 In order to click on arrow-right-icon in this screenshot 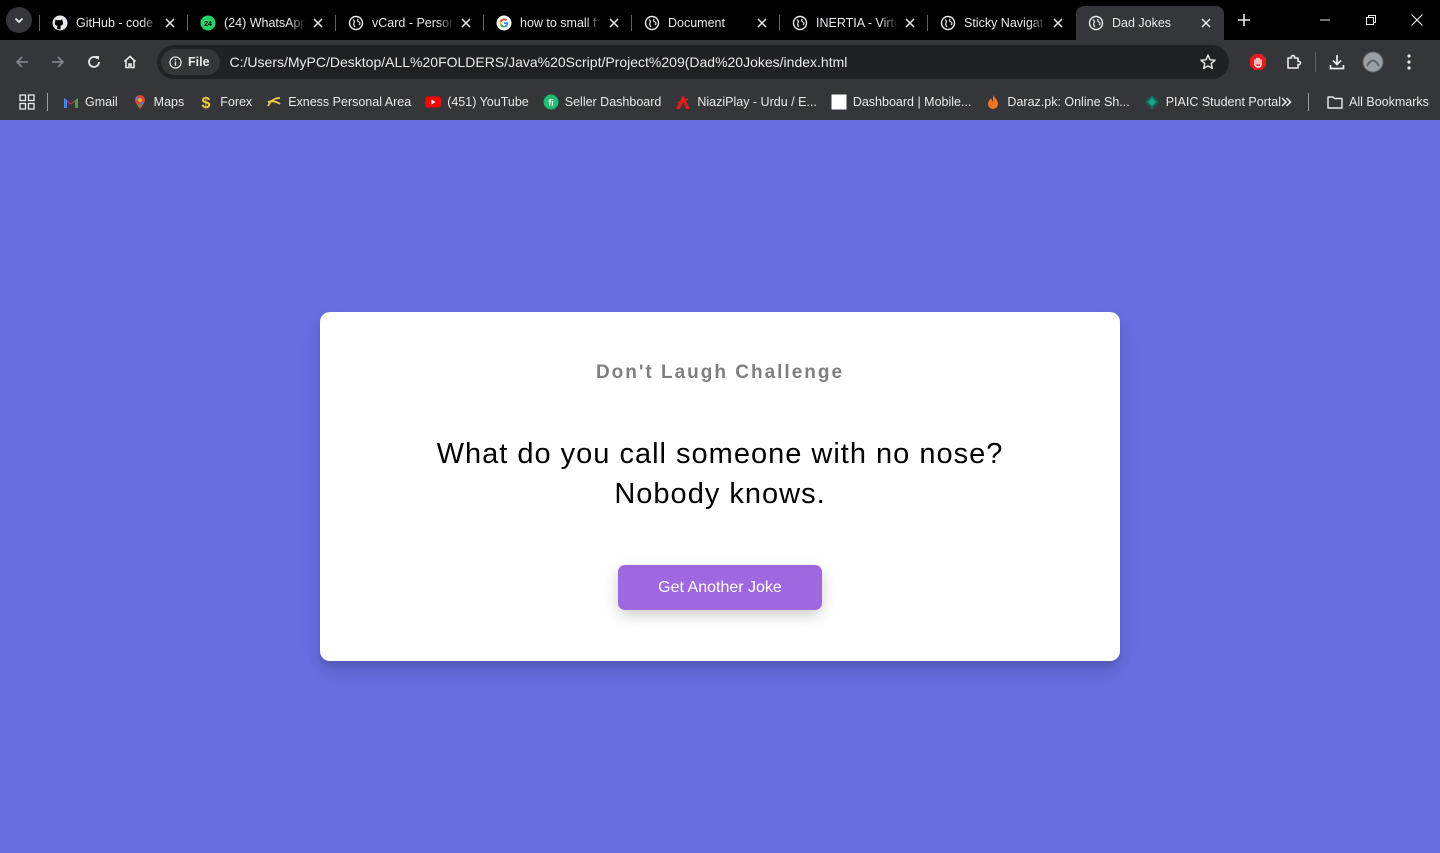, I will do `click(58, 62)`.